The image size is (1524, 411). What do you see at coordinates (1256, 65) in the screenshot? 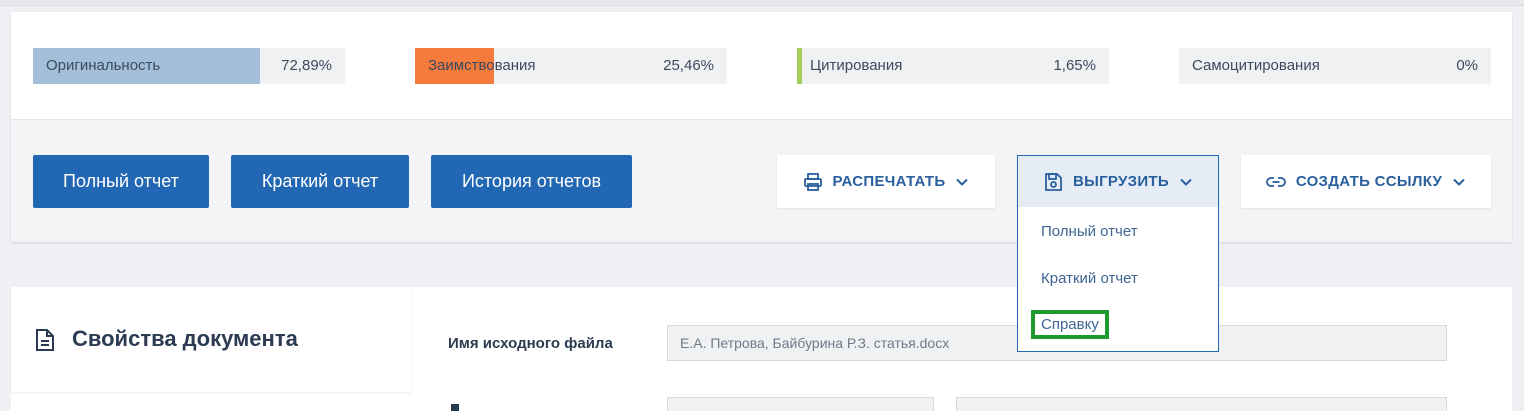
I see `stat-label: Самоцитирования` at bounding box center [1256, 65].